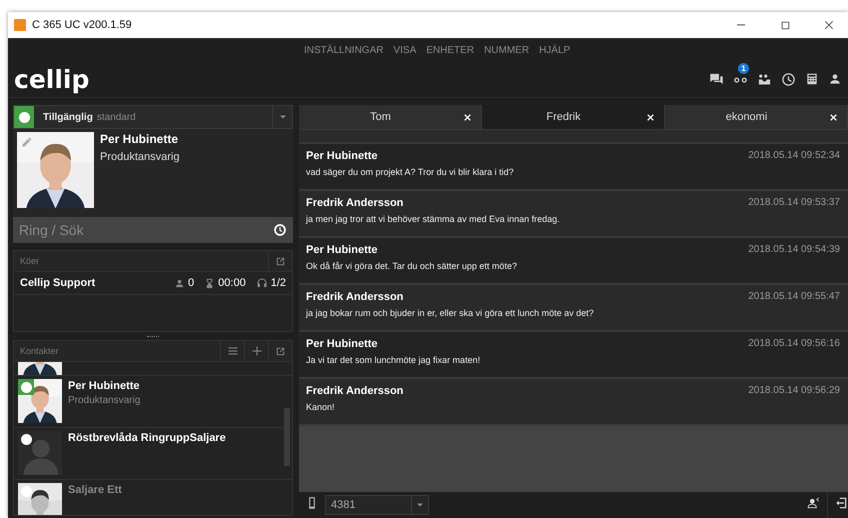 Image resolution: width=848 pixels, height=518 pixels. Describe the element at coordinates (344, 50) in the screenshot. I see `menu-item: INSTÄLLNINGAR` at that location.